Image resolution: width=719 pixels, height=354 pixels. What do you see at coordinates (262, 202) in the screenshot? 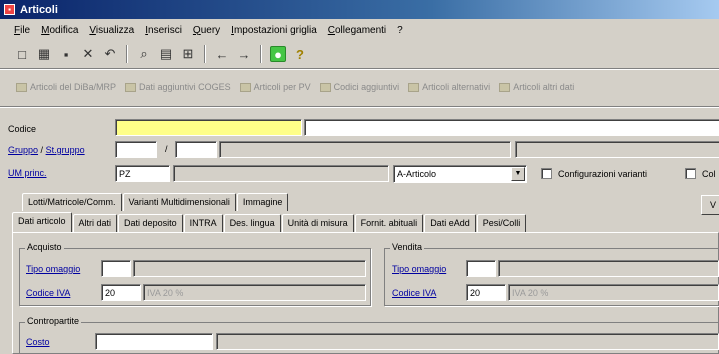
I see `tab-immagine: Immagine` at bounding box center [262, 202].